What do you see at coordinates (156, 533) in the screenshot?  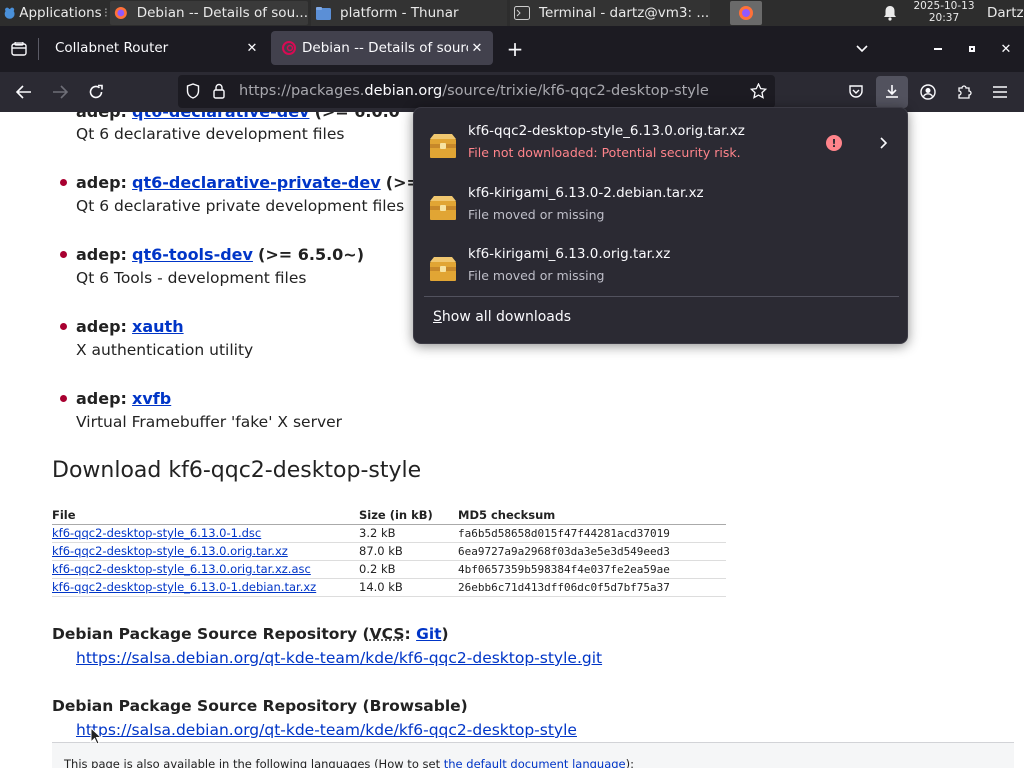 I see `file-link: kf6-qqc2-desktop-style_6.13.0-1.dsc` at bounding box center [156, 533].